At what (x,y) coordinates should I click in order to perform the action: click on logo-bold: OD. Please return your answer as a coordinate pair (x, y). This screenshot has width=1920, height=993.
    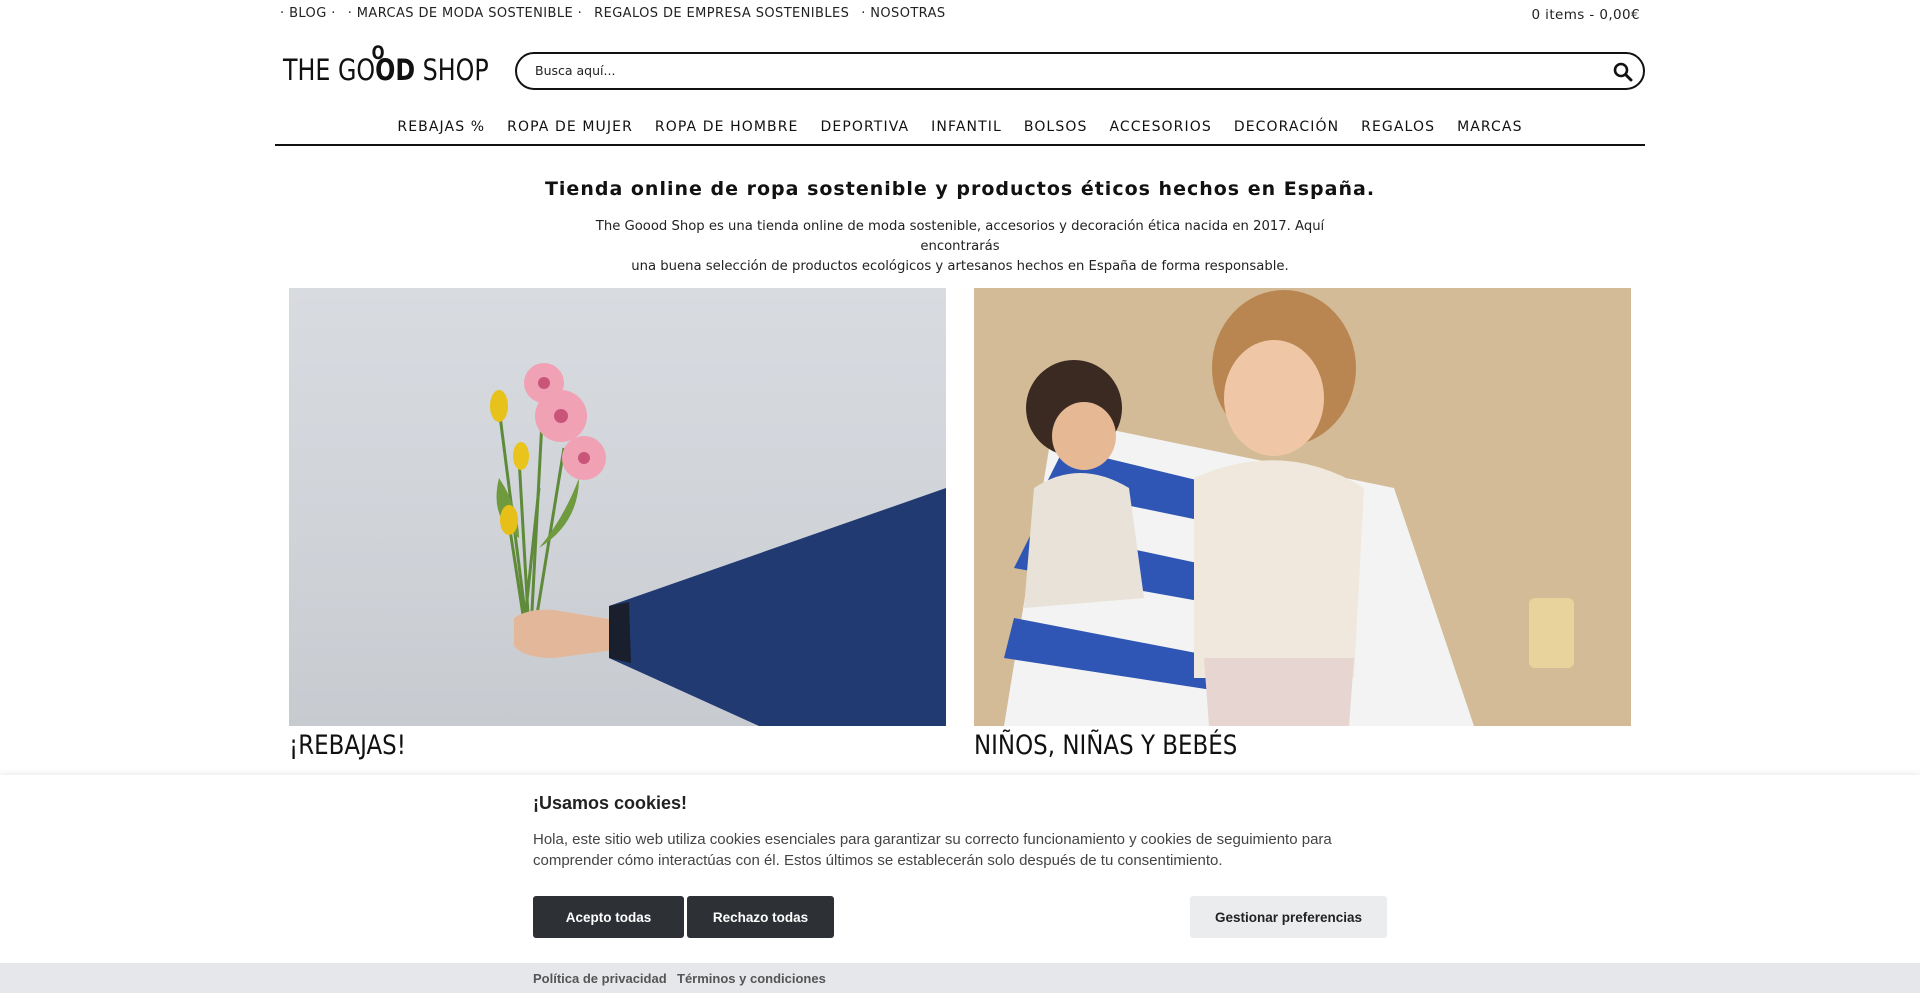
    Looking at the image, I should click on (395, 70).